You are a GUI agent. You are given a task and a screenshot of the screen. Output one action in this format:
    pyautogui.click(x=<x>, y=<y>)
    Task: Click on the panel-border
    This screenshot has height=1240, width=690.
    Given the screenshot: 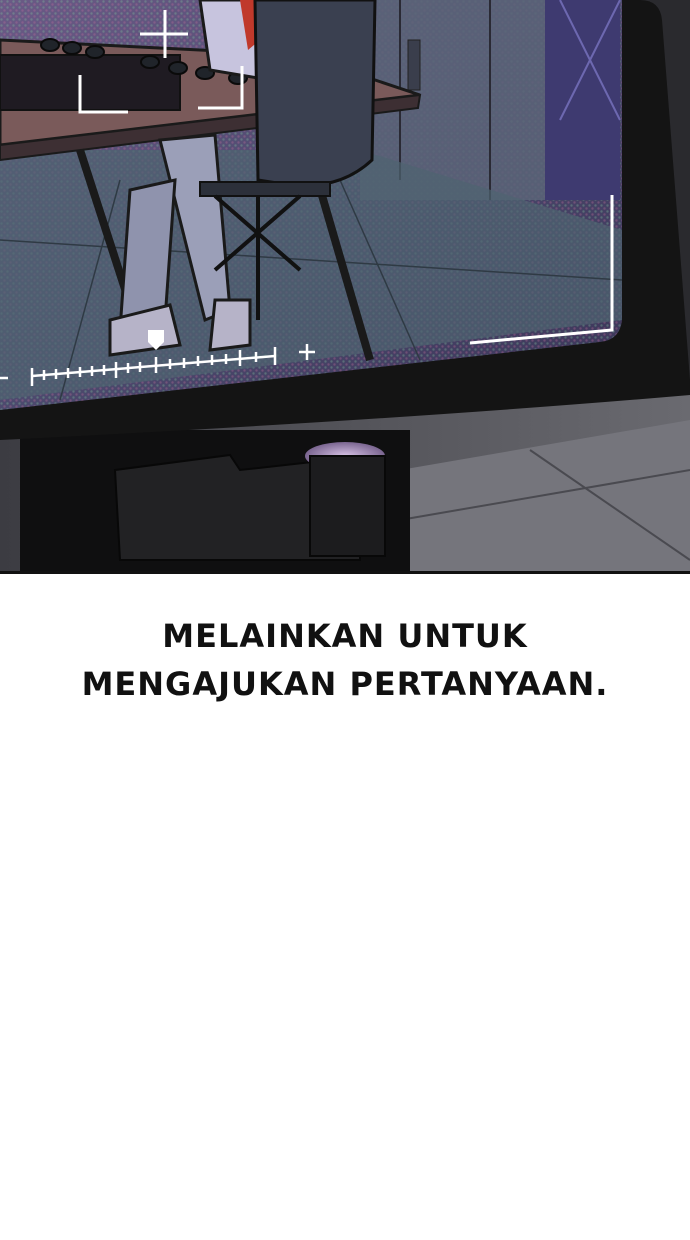 What is the action you would take?
    pyautogui.click(x=345, y=572)
    